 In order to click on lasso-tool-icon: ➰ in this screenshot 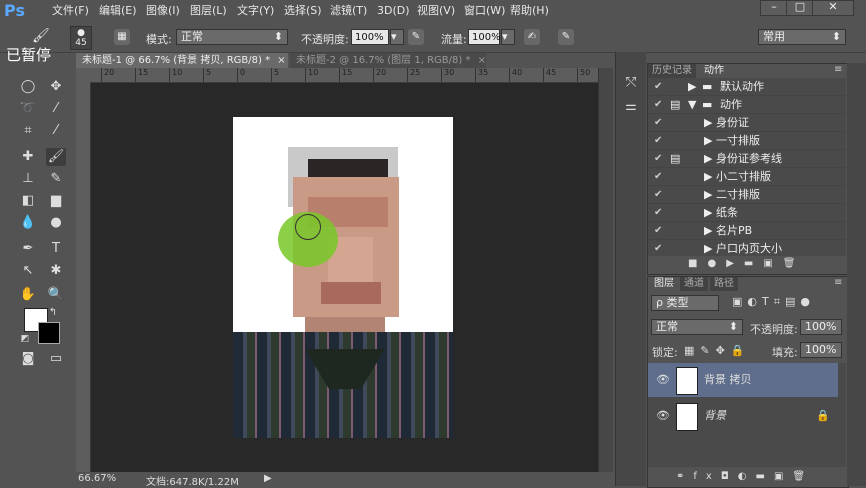, I will do `click(28, 109)`.